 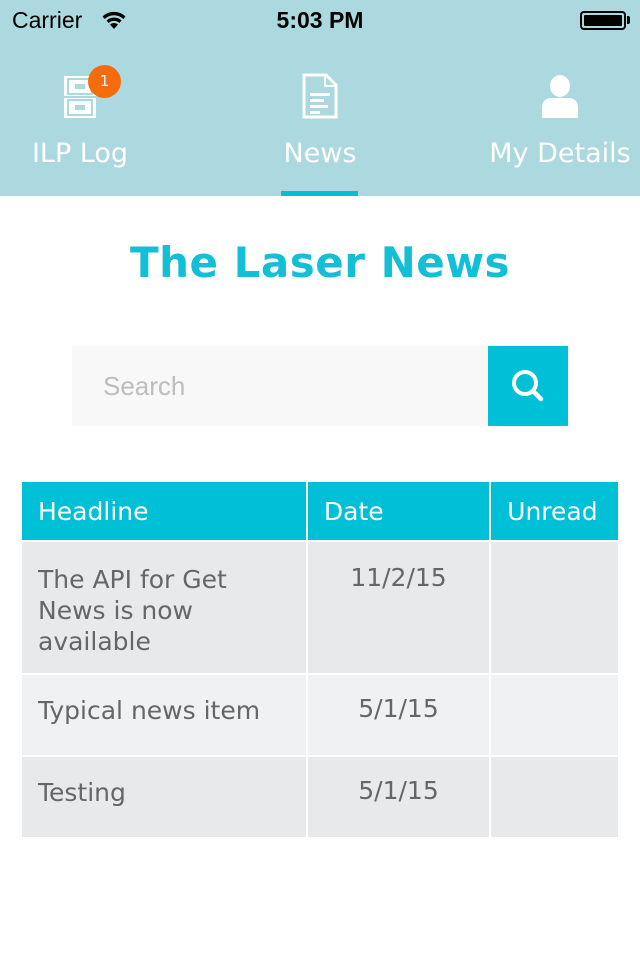 I want to click on document-icon, so click(x=320, y=96).